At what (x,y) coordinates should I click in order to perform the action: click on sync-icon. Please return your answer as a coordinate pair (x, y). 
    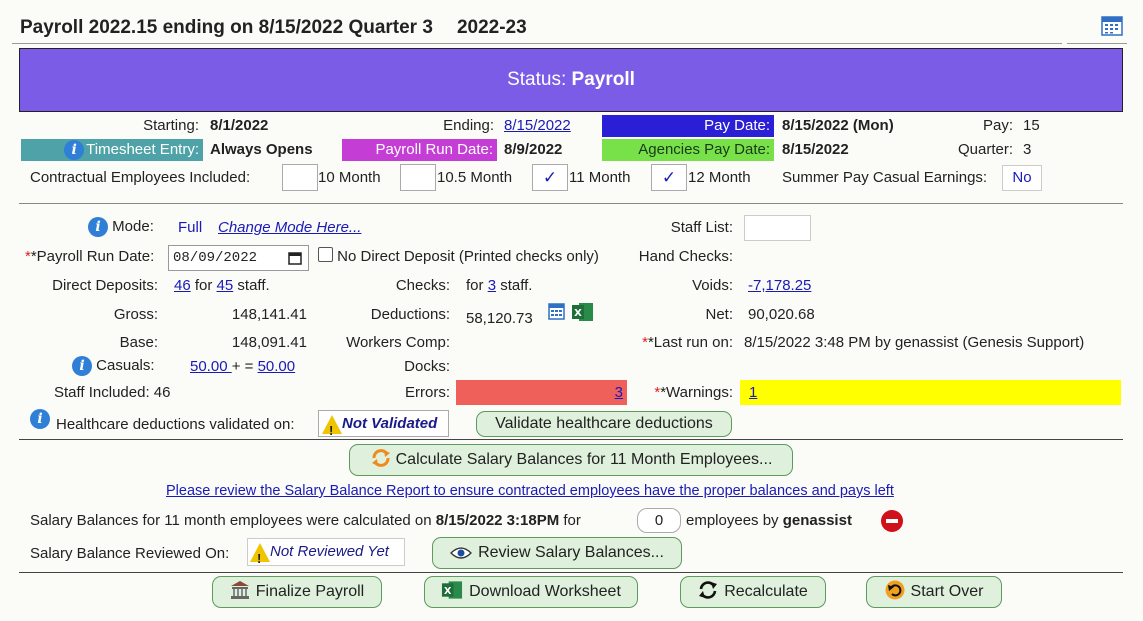
    Looking at the image, I should click on (708, 590).